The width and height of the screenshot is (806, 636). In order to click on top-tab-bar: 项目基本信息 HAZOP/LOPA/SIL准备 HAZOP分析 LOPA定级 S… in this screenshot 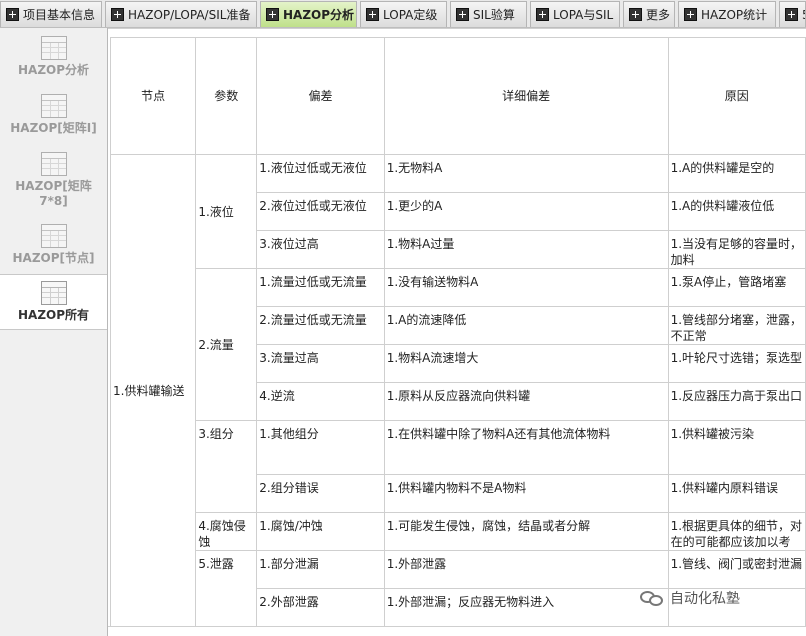, I will do `click(403, 14)`.